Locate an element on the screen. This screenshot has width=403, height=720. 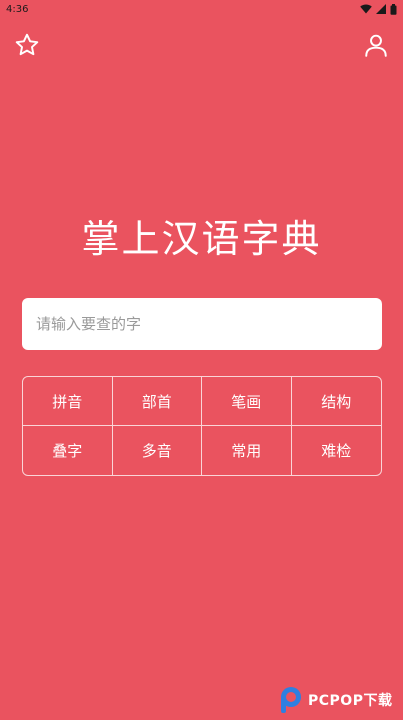
wifi-icon is located at coordinates (366, 9).